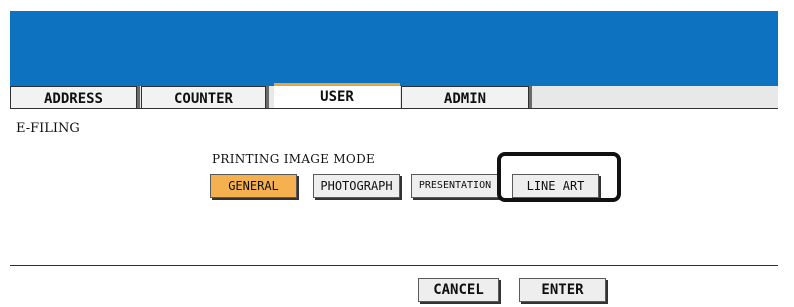  What do you see at coordinates (253, 186) in the screenshot?
I see `option-general: GENERAL` at bounding box center [253, 186].